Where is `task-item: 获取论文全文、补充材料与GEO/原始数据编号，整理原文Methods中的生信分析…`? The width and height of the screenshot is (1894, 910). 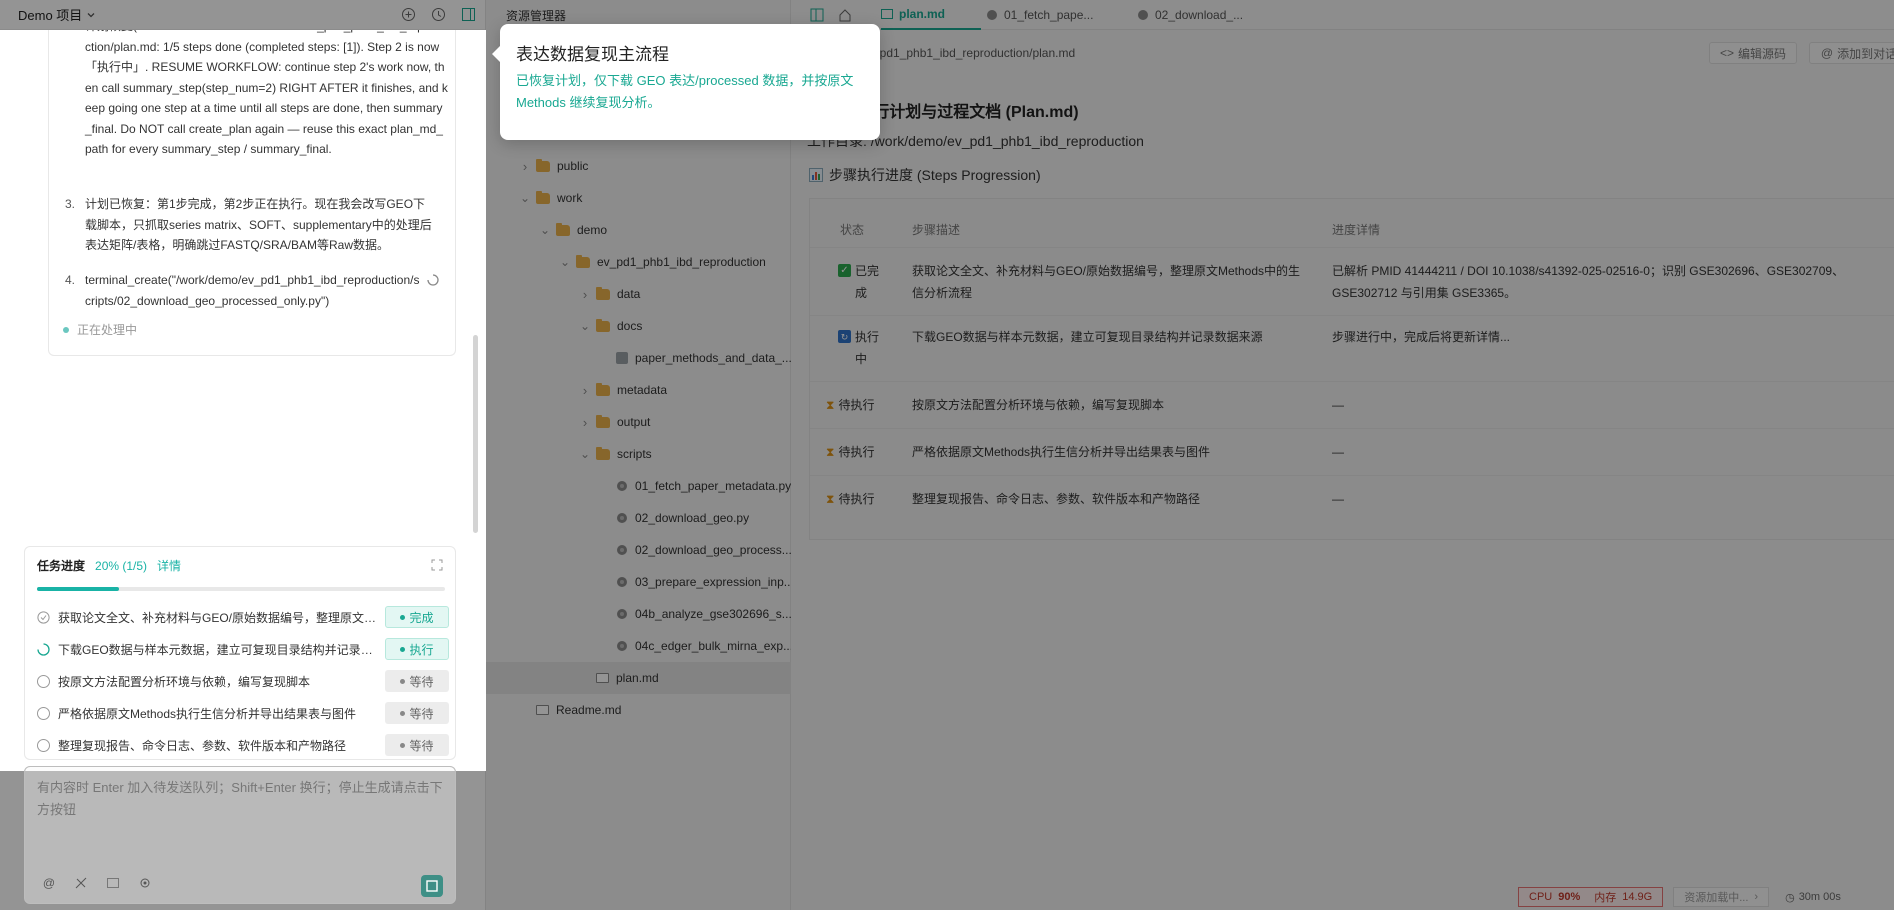 task-item: 获取论文全文、补充材料与GEO/原始数据编号，整理原文Methods中的生信分析… is located at coordinates (243, 617).